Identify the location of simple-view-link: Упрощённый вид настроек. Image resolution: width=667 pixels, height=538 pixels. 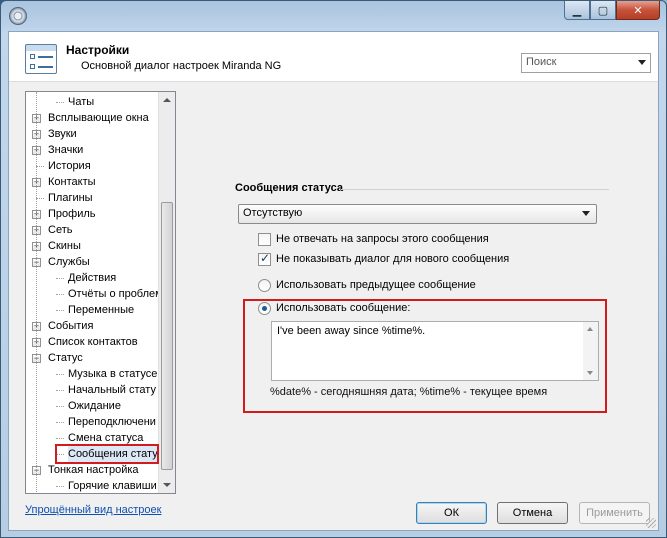
(93, 510).